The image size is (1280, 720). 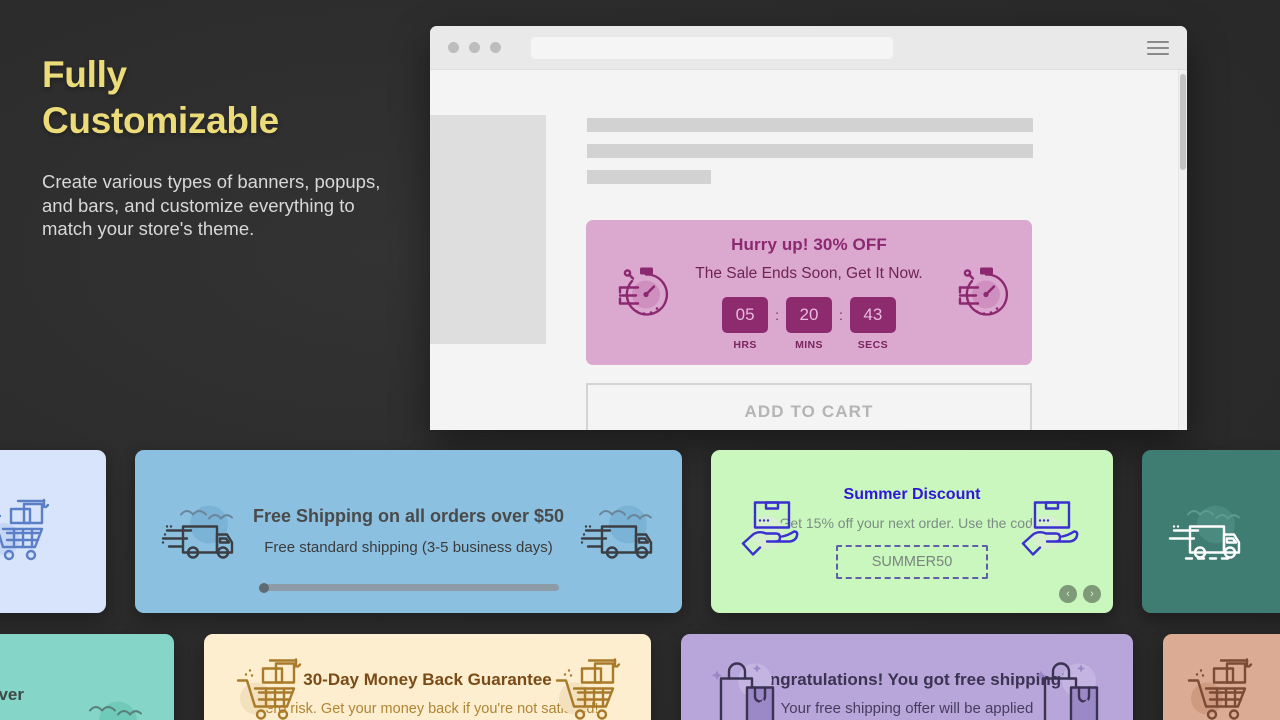 I want to click on light-blue-cart-card, so click(x=53, y=531).